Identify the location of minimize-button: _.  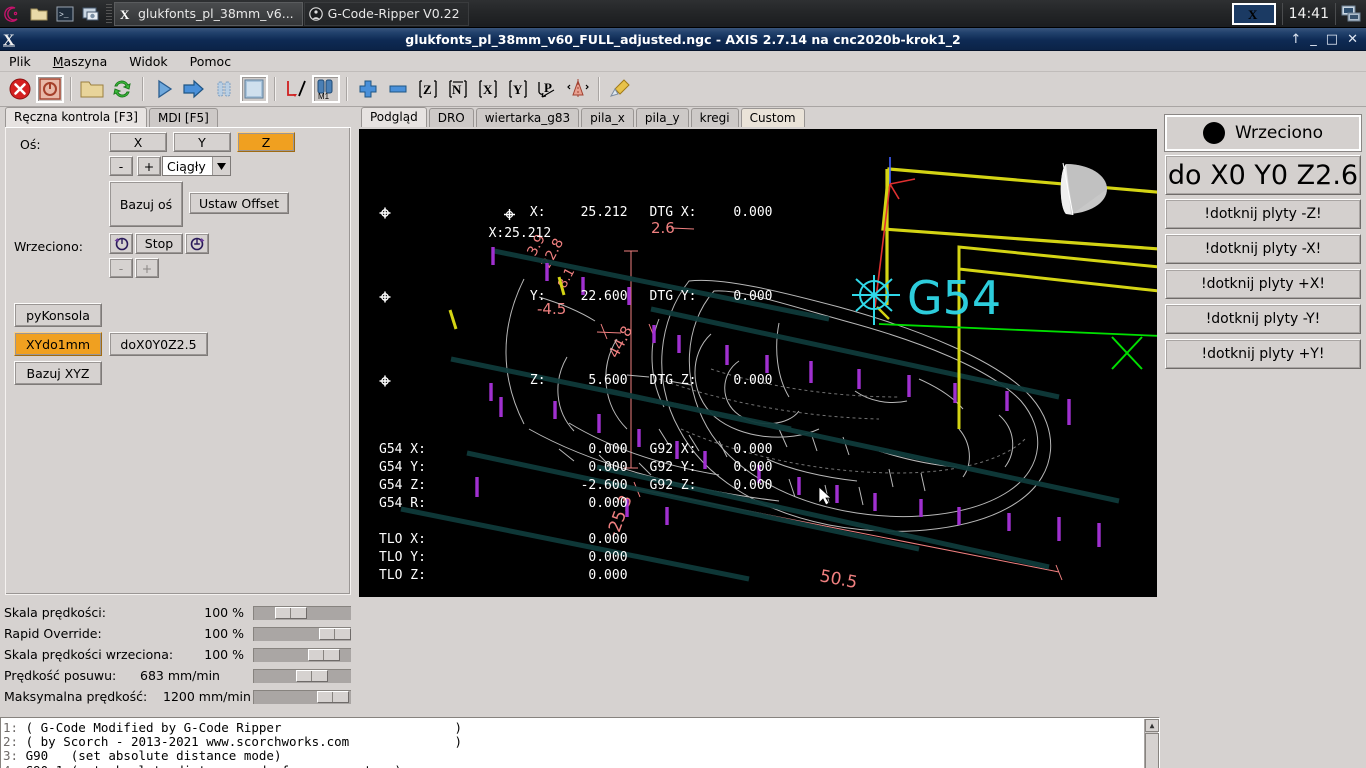
(1313, 39).